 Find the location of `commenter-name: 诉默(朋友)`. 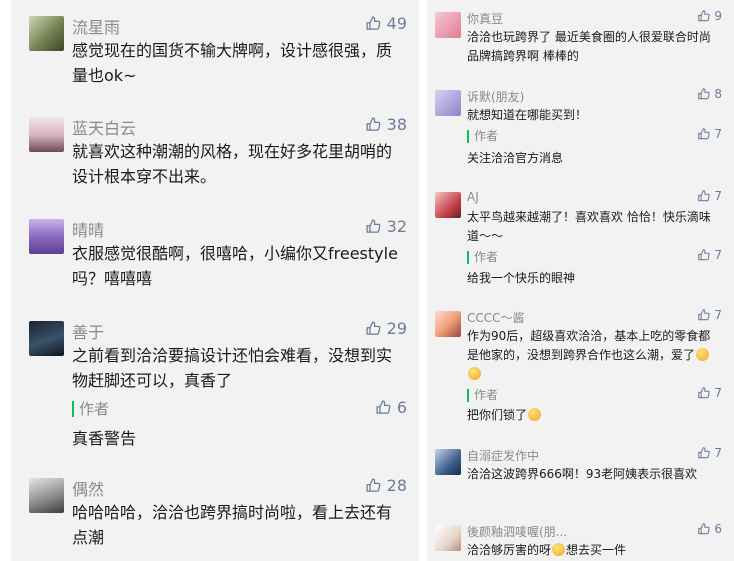

commenter-name: 诉默(朋友) is located at coordinates (495, 96).